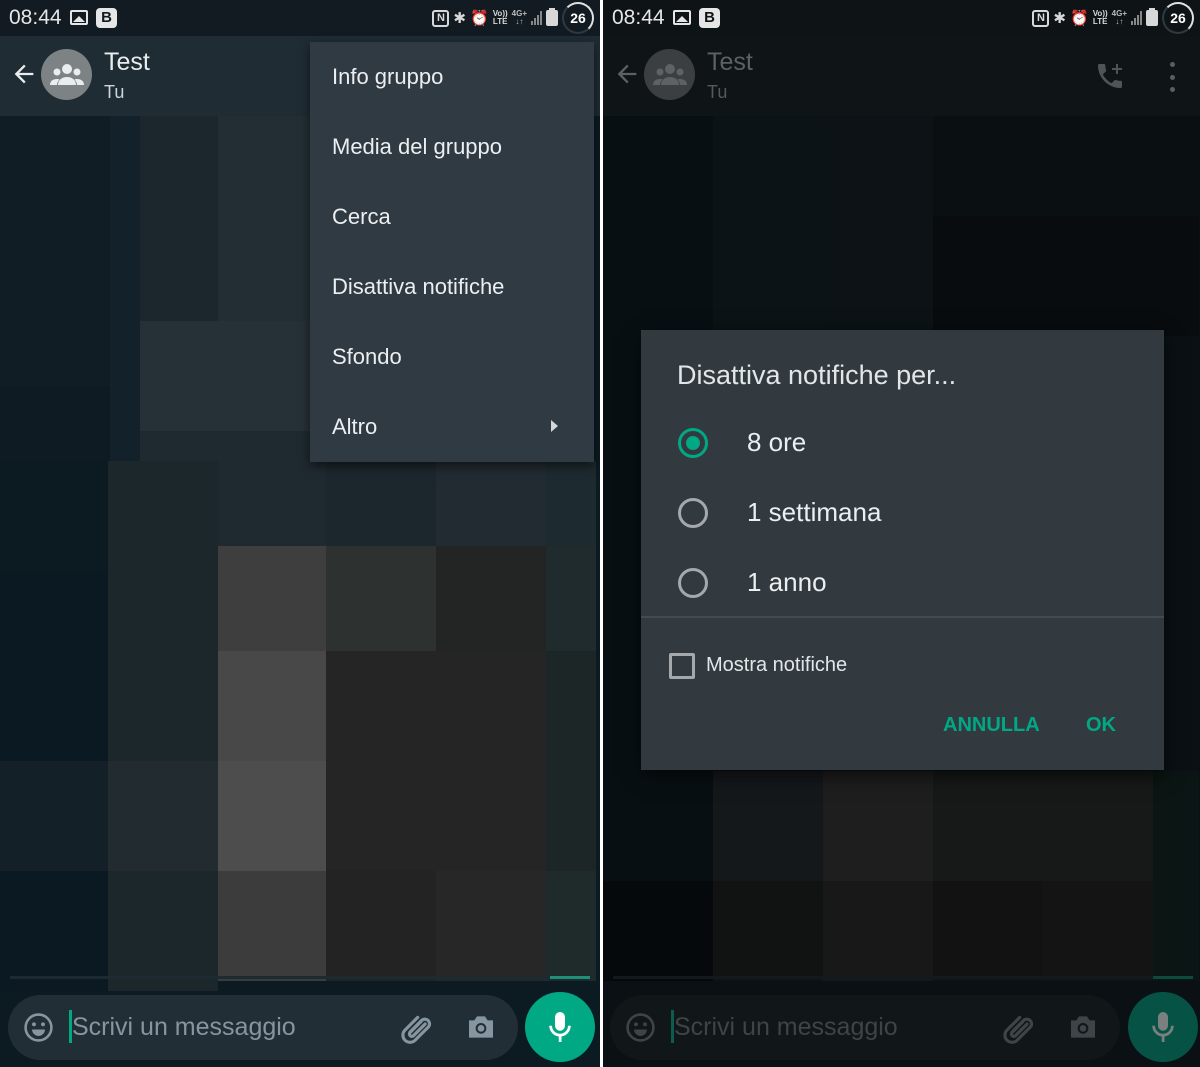  I want to click on more-options-icon, so click(1172, 77).